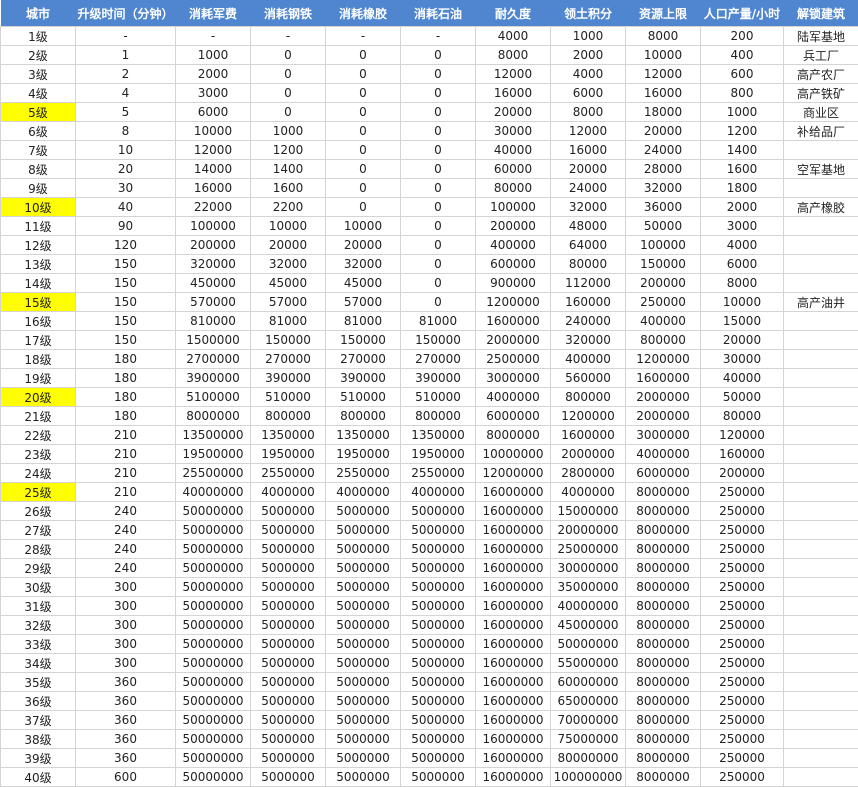  Describe the element at coordinates (38, 359) in the screenshot. I see `cell-city-level: 18级` at that location.